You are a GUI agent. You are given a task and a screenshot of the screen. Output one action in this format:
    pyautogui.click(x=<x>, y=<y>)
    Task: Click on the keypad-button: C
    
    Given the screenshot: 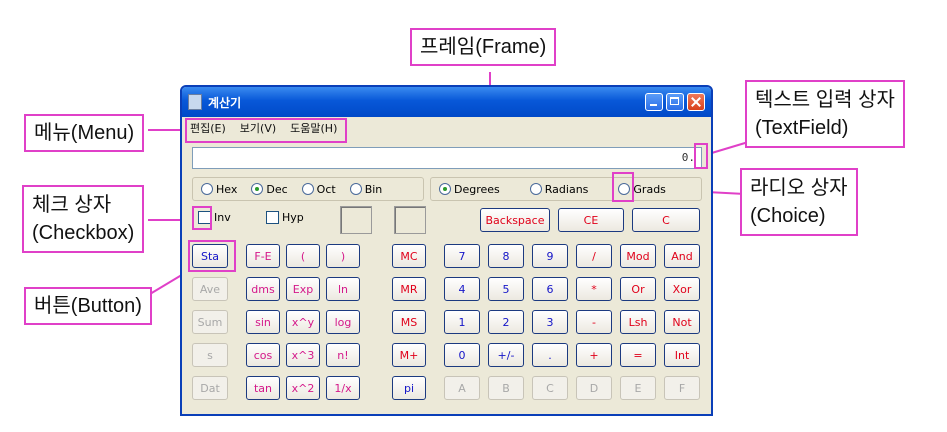 What is the action you would take?
    pyautogui.click(x=550, y=388)
    